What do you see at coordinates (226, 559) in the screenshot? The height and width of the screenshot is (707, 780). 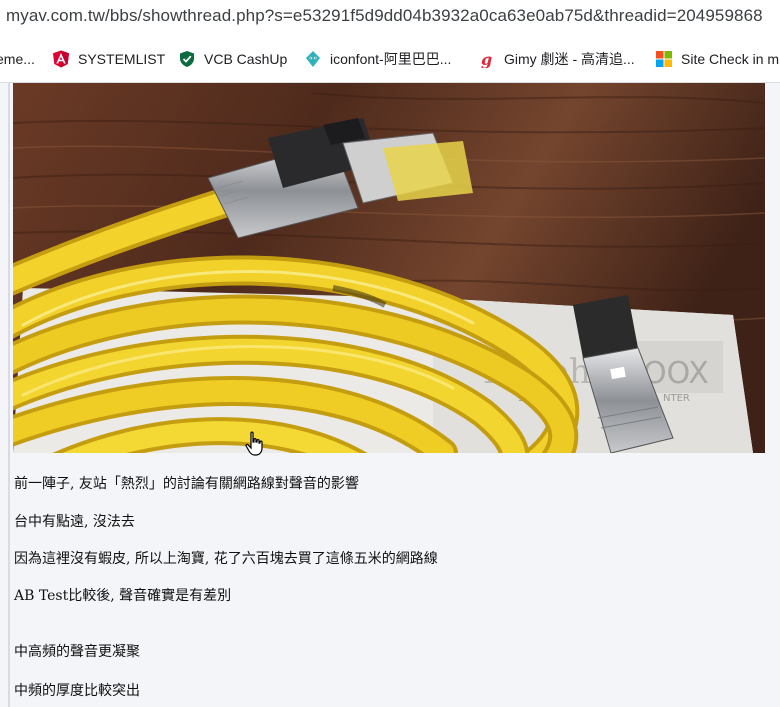 I see `post-line: 因為這裡沒有蝦皮, 所以上淘寶, 花了六百塊去買了這條五米的網路線` at bounding box center [226, 559].